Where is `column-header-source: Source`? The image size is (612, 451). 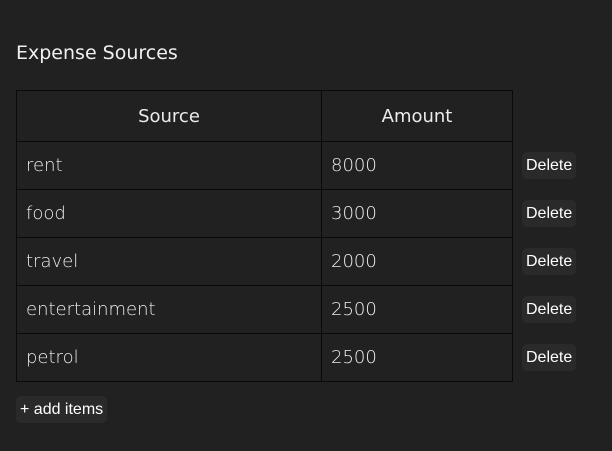 column-header-source: Source is located at coordinates (169, 116).